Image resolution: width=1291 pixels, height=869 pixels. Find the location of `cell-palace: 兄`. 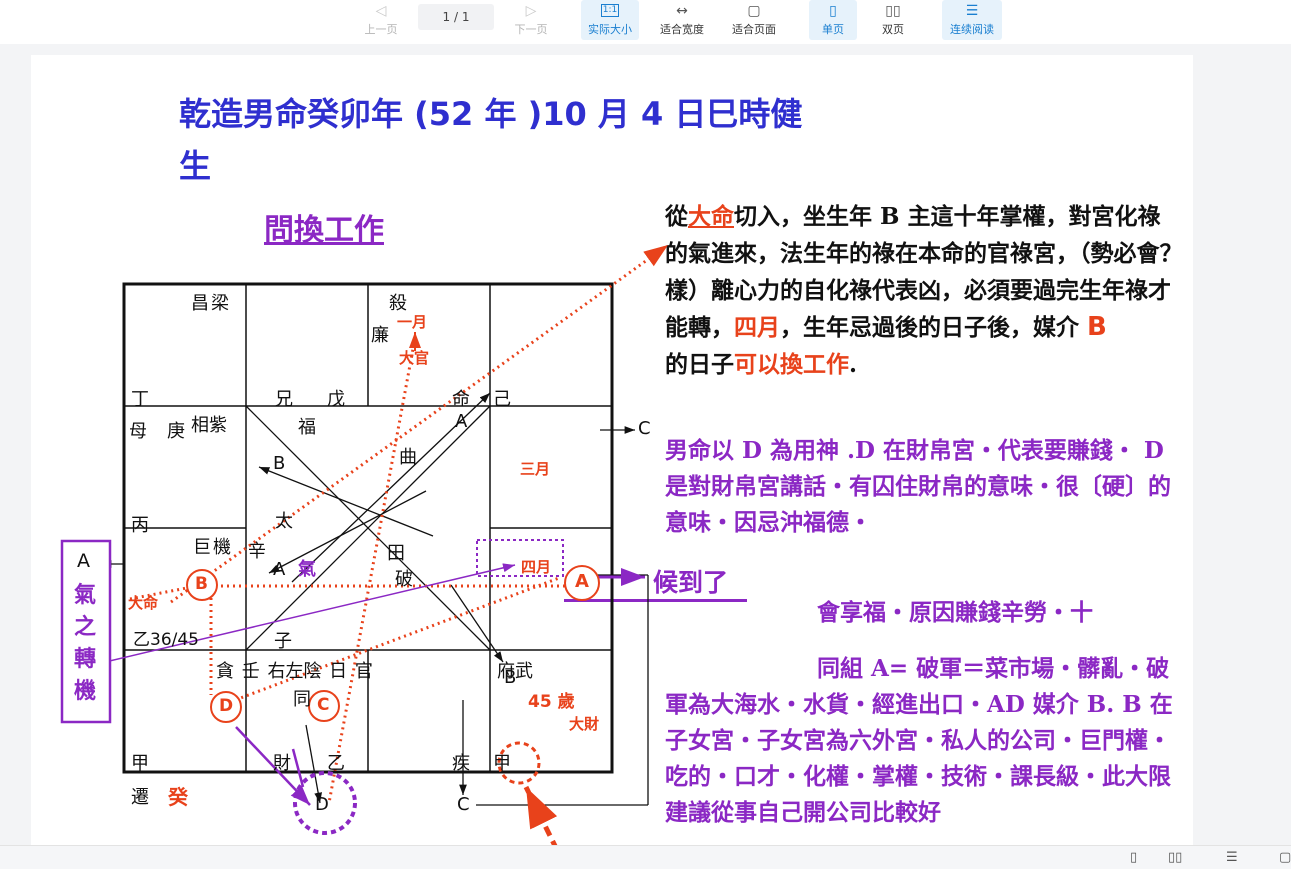

cell-palace: 兄 is located at coordinates (284, 399).